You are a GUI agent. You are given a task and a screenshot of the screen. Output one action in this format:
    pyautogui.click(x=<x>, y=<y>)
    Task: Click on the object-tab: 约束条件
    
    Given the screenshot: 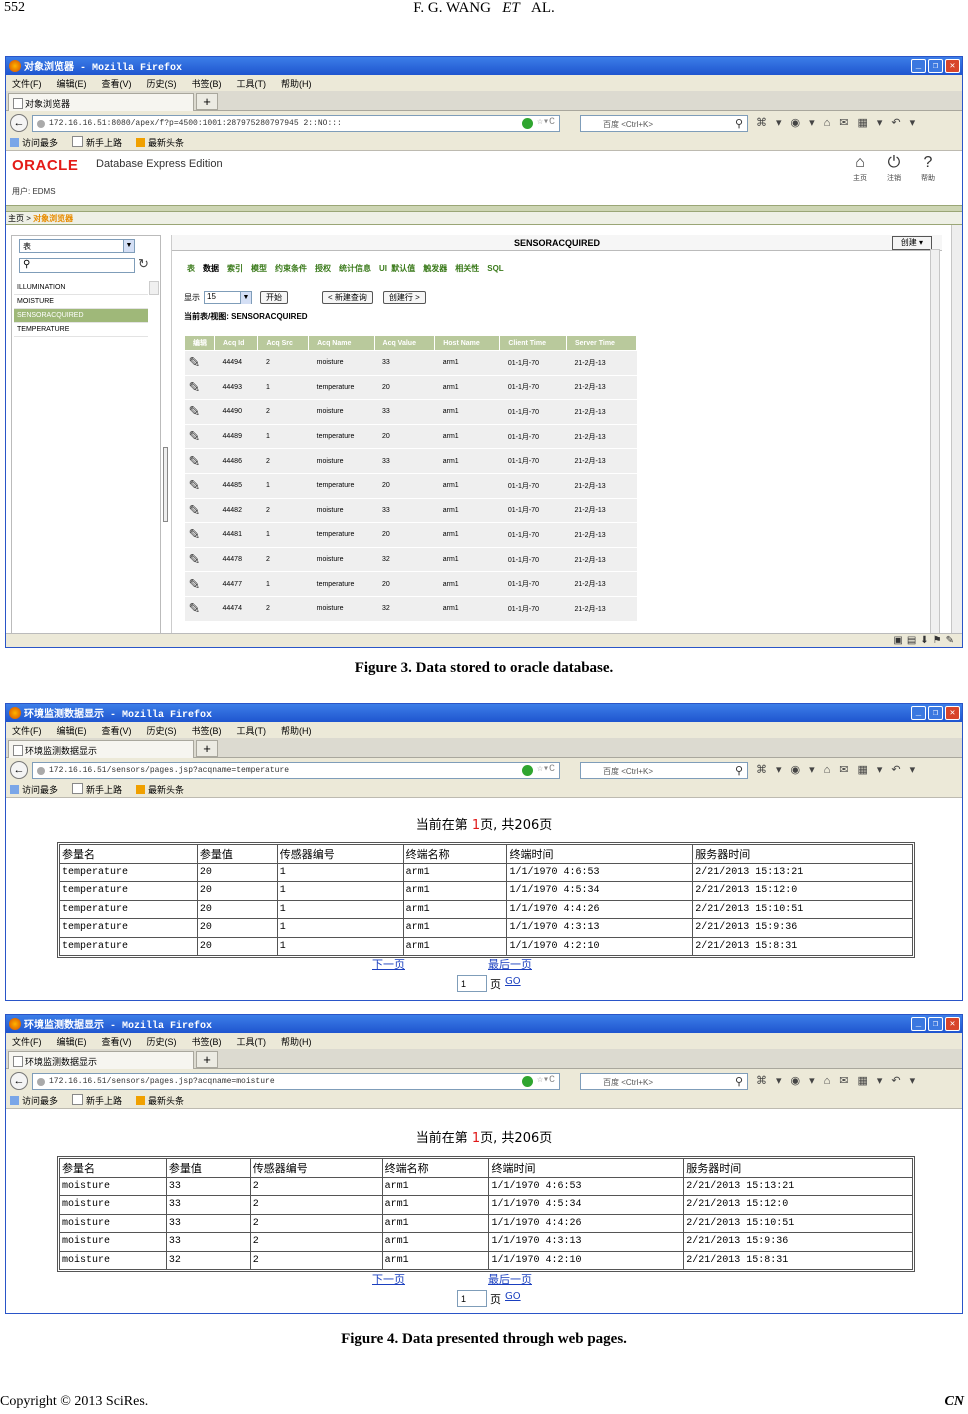 What is the action you would take?
    pyautogui.click(x=291, y=268)
    